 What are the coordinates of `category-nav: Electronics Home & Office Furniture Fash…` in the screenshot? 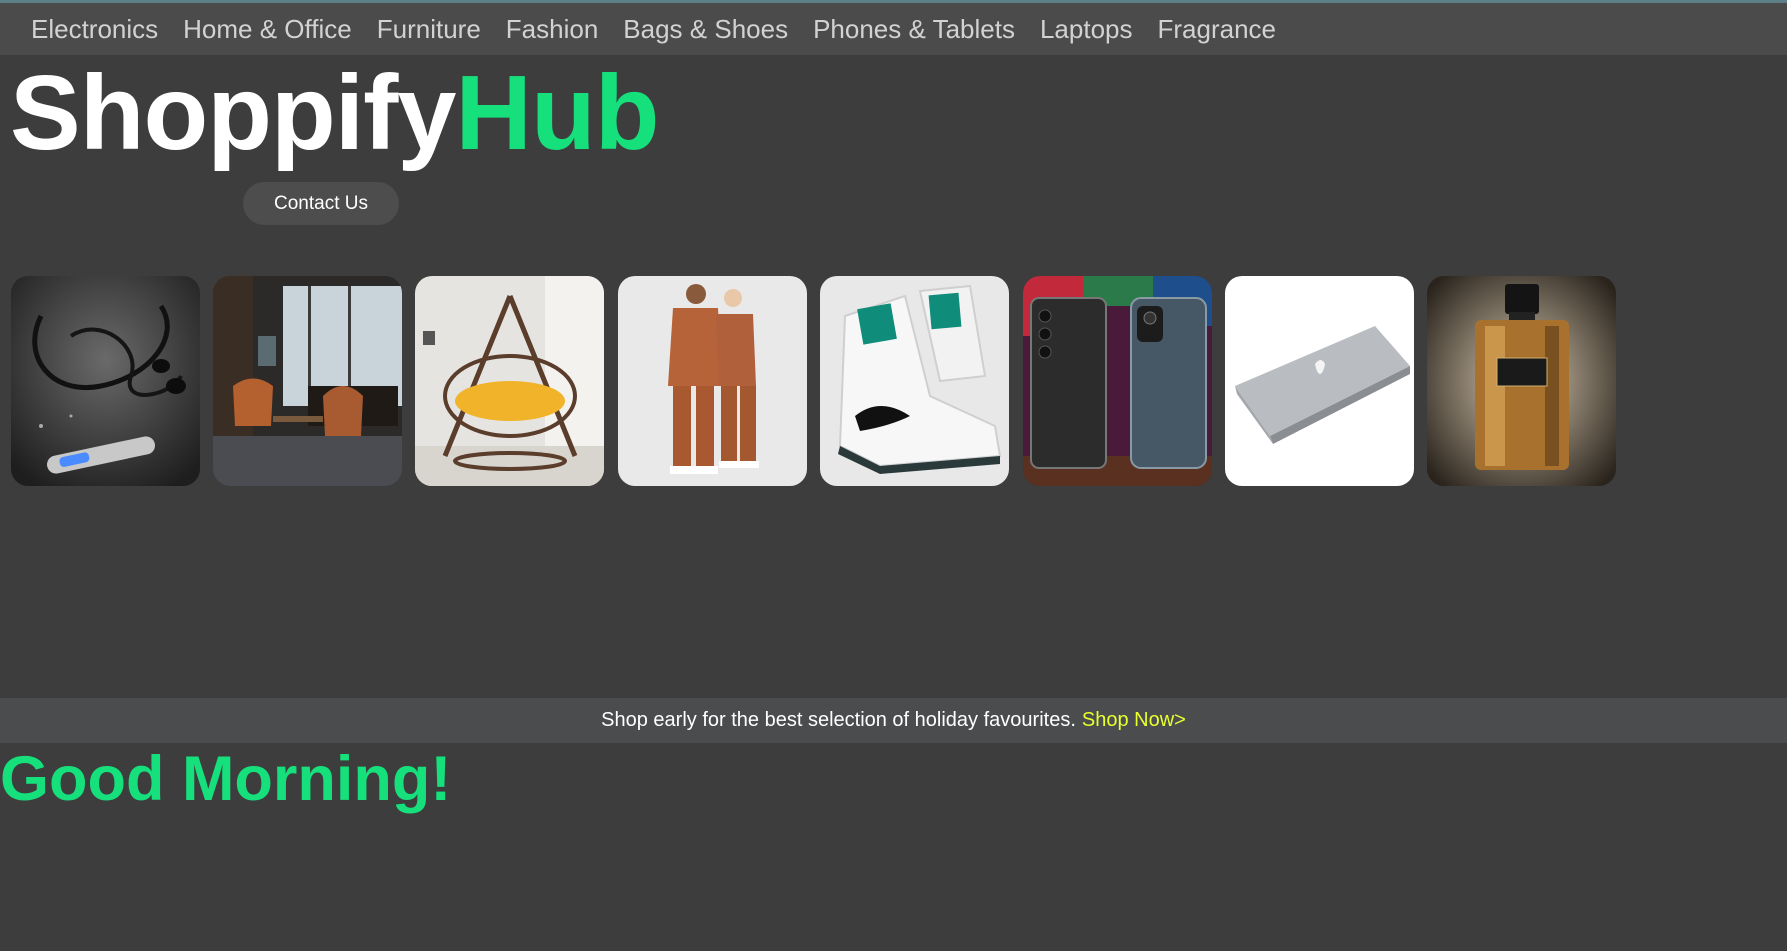 It's located at (893, 29).